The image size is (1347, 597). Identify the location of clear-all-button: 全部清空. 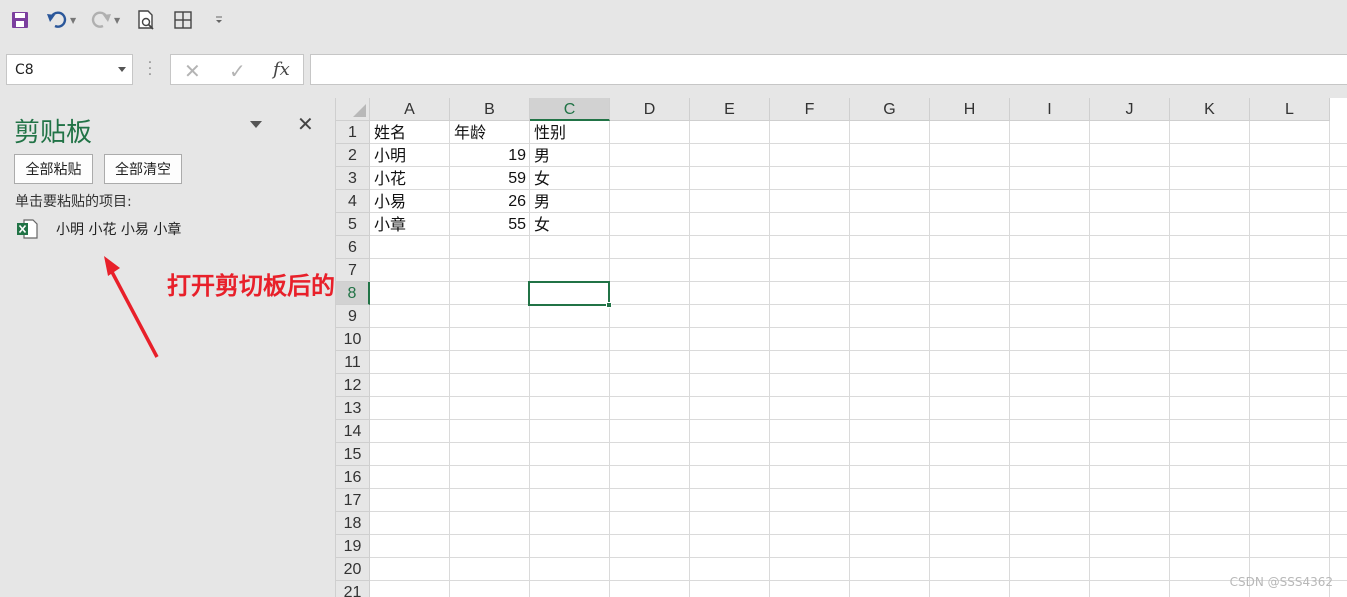
(143, 169).